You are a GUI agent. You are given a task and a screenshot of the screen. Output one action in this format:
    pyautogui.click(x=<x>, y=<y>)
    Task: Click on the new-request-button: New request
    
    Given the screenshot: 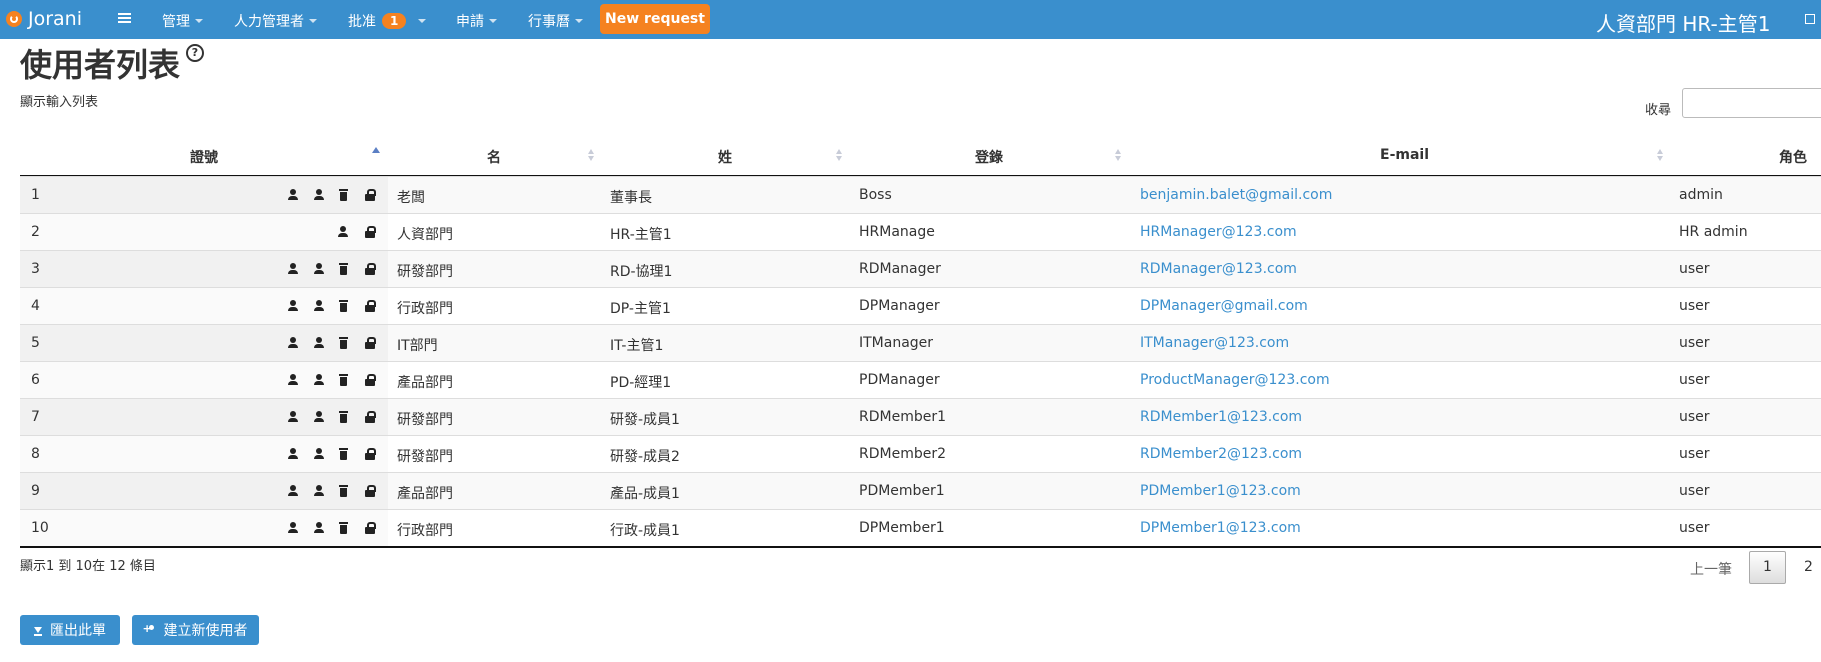 What is the action you would take?
    pyautogui.click(x=655, y=19)
    